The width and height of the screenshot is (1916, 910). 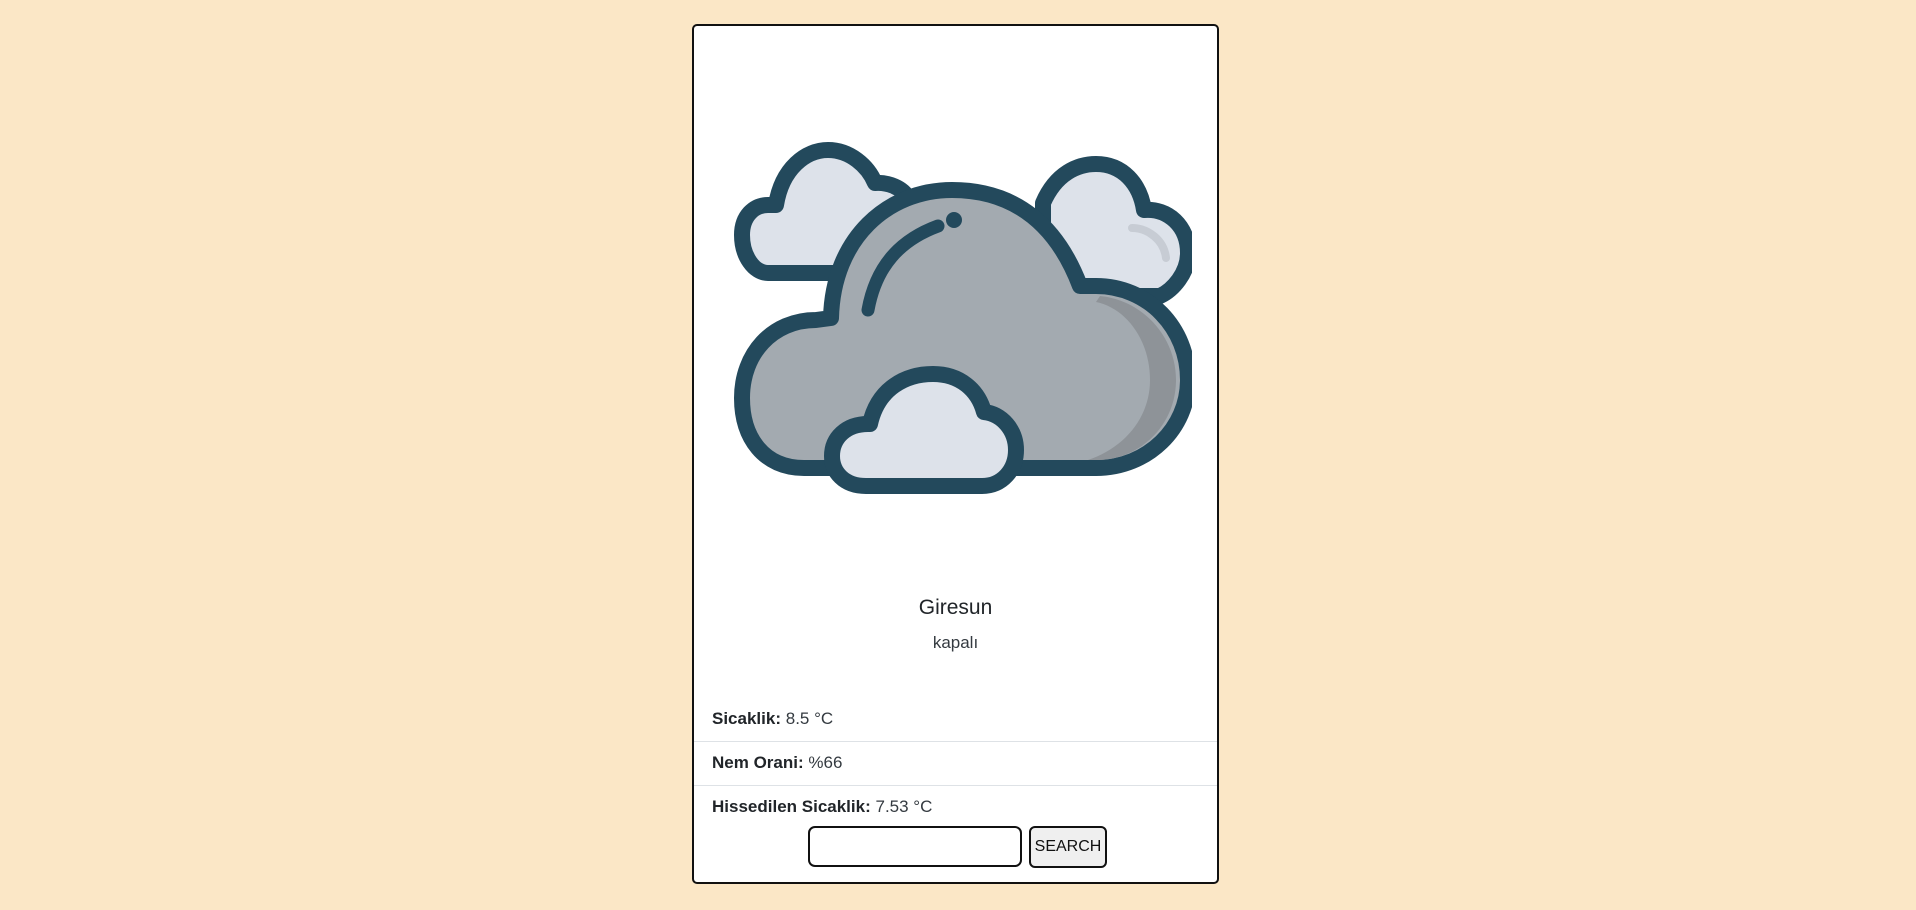 I want to click on weather-description: kapalı, so click(x=955, y=642).